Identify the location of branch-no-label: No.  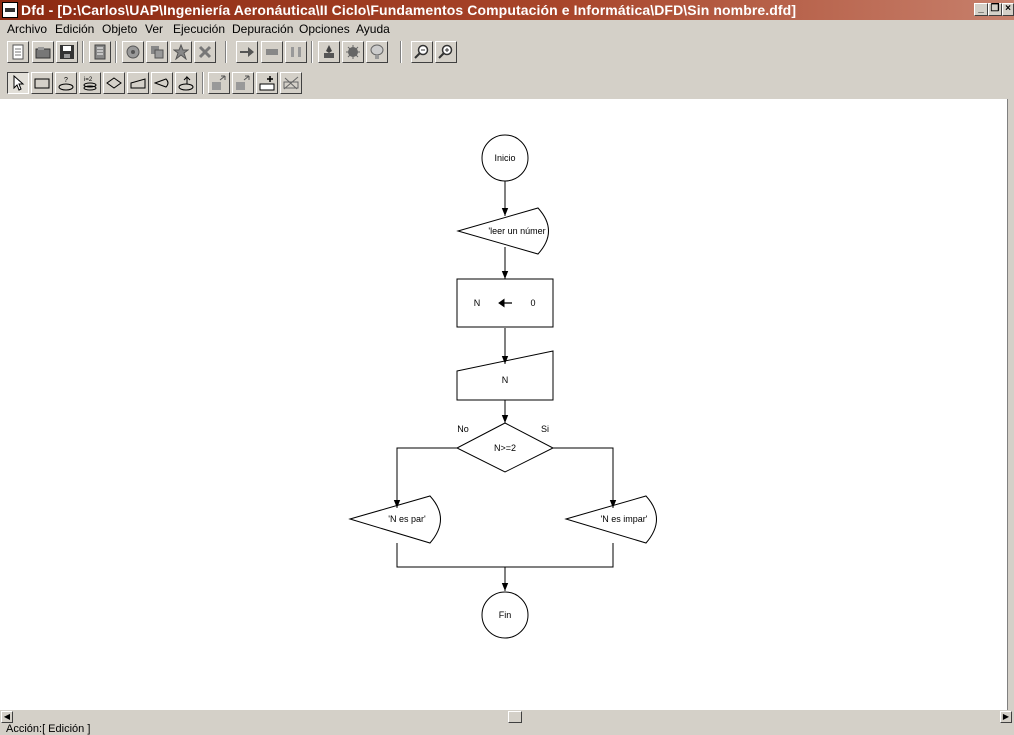
(463, 429).